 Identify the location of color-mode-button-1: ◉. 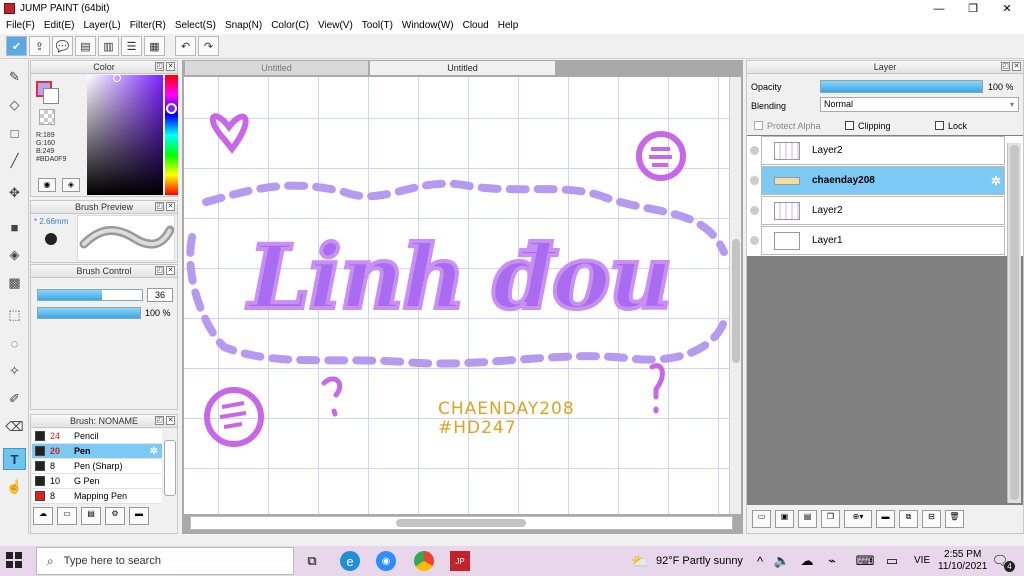
(47, 185).